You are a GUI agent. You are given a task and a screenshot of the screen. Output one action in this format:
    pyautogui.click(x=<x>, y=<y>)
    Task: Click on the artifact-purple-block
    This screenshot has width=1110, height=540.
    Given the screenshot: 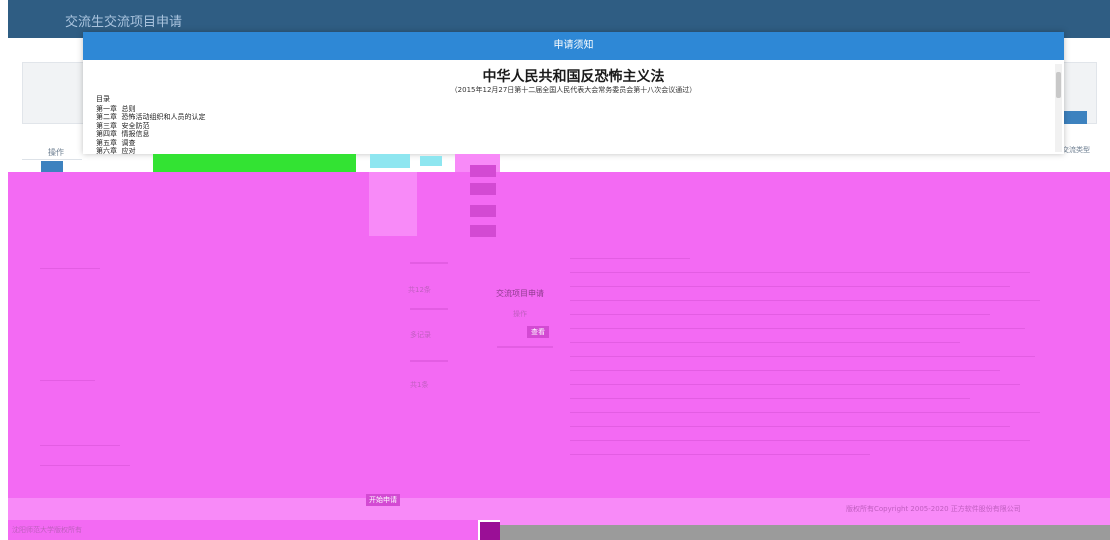 What is the action you would take?
    pyautogui.click(x=490, y=531)
    